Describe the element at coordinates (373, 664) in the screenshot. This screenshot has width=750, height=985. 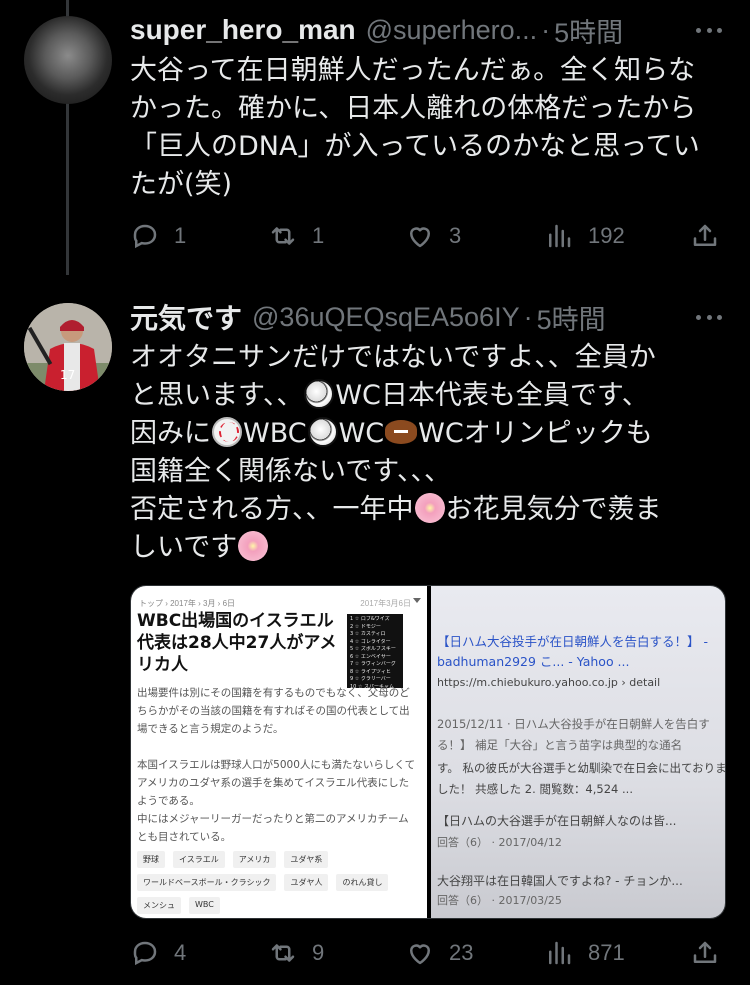
I see `roster-row: 7 ☆ ラヴィンバーグ` at that location.